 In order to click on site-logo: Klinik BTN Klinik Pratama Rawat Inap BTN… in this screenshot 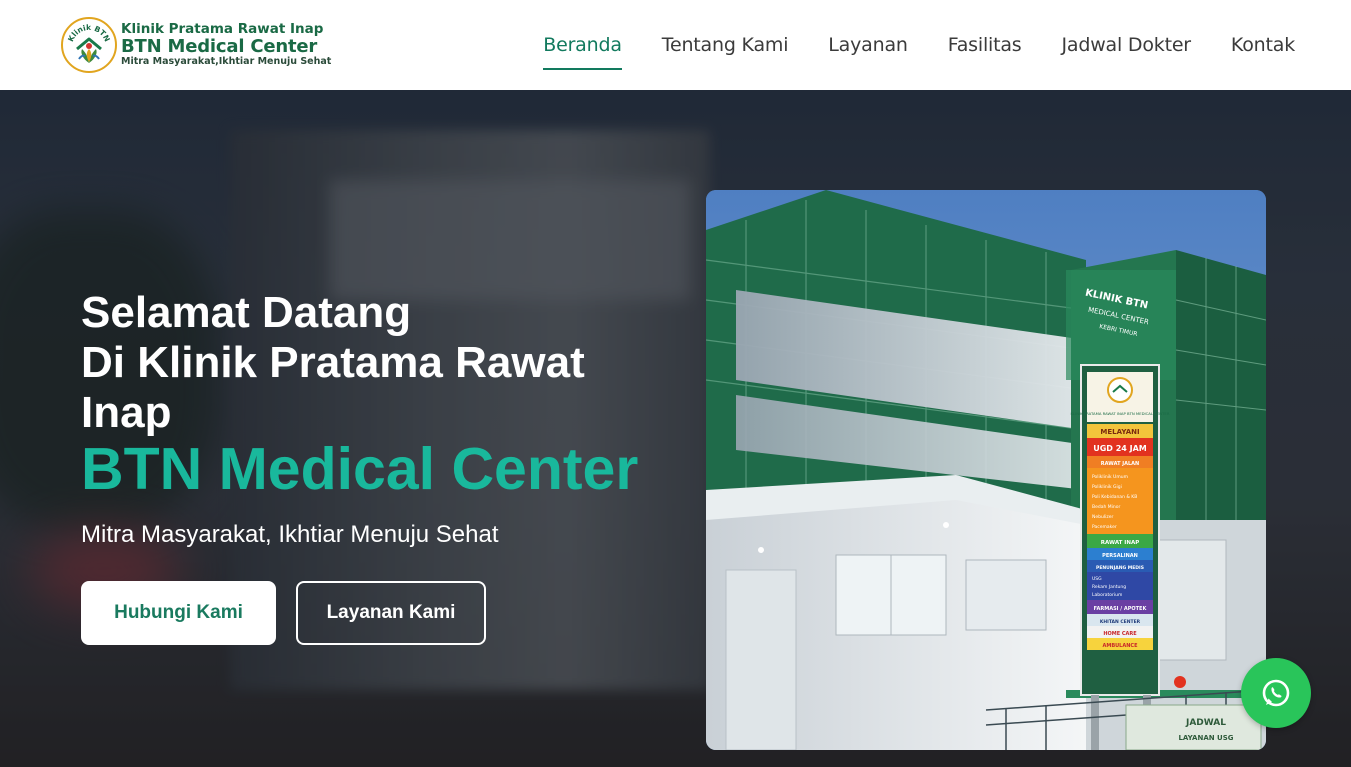, I will do `click(196, 45)`.